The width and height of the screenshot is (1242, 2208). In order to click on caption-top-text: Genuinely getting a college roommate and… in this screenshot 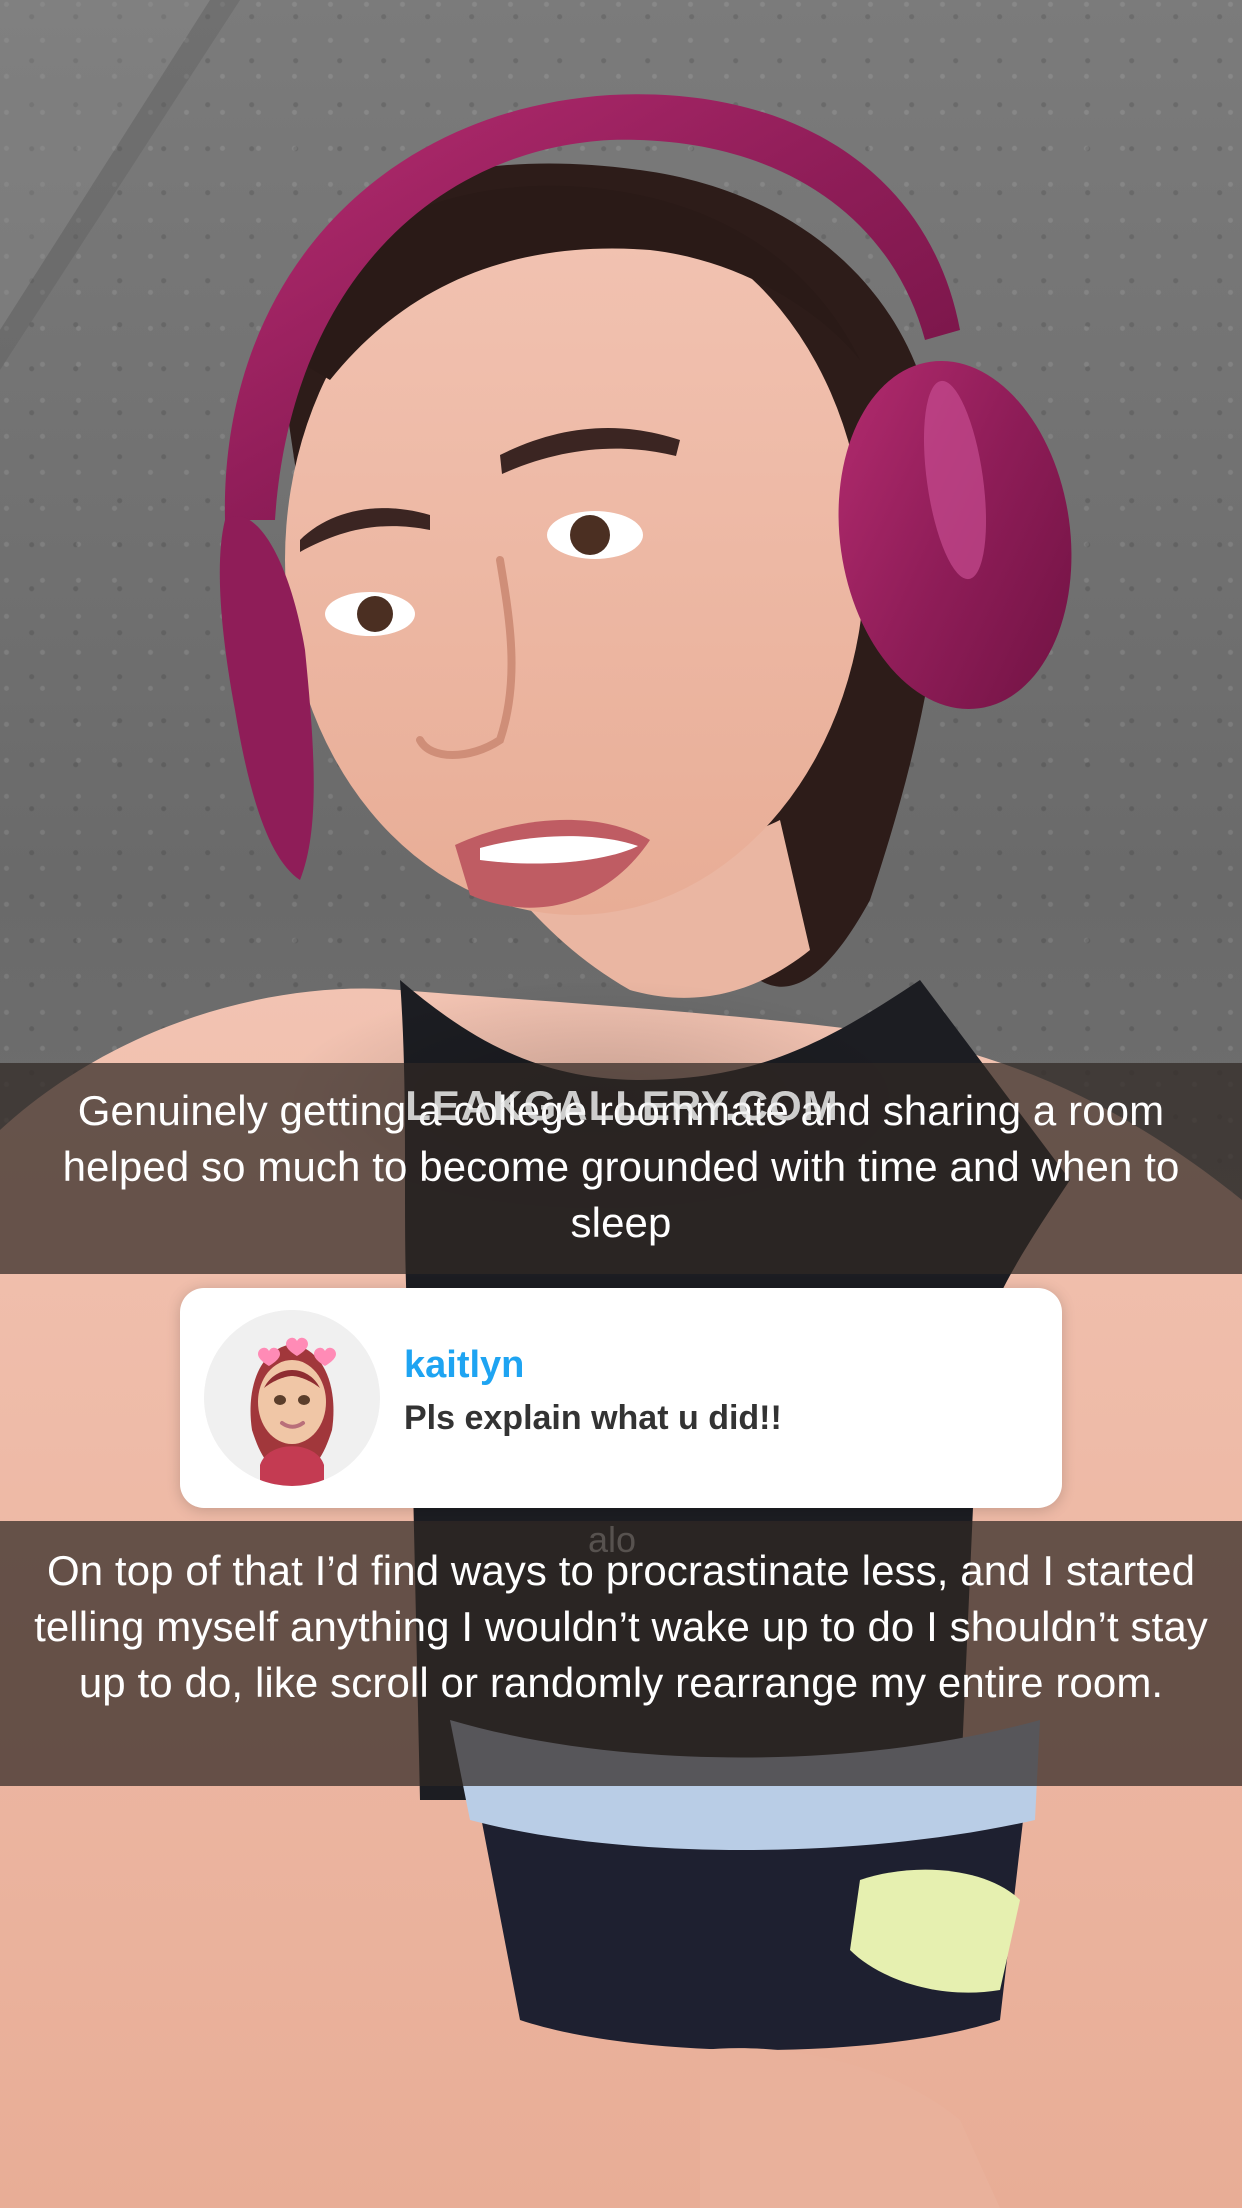, I will do `click(621, 1166)`.